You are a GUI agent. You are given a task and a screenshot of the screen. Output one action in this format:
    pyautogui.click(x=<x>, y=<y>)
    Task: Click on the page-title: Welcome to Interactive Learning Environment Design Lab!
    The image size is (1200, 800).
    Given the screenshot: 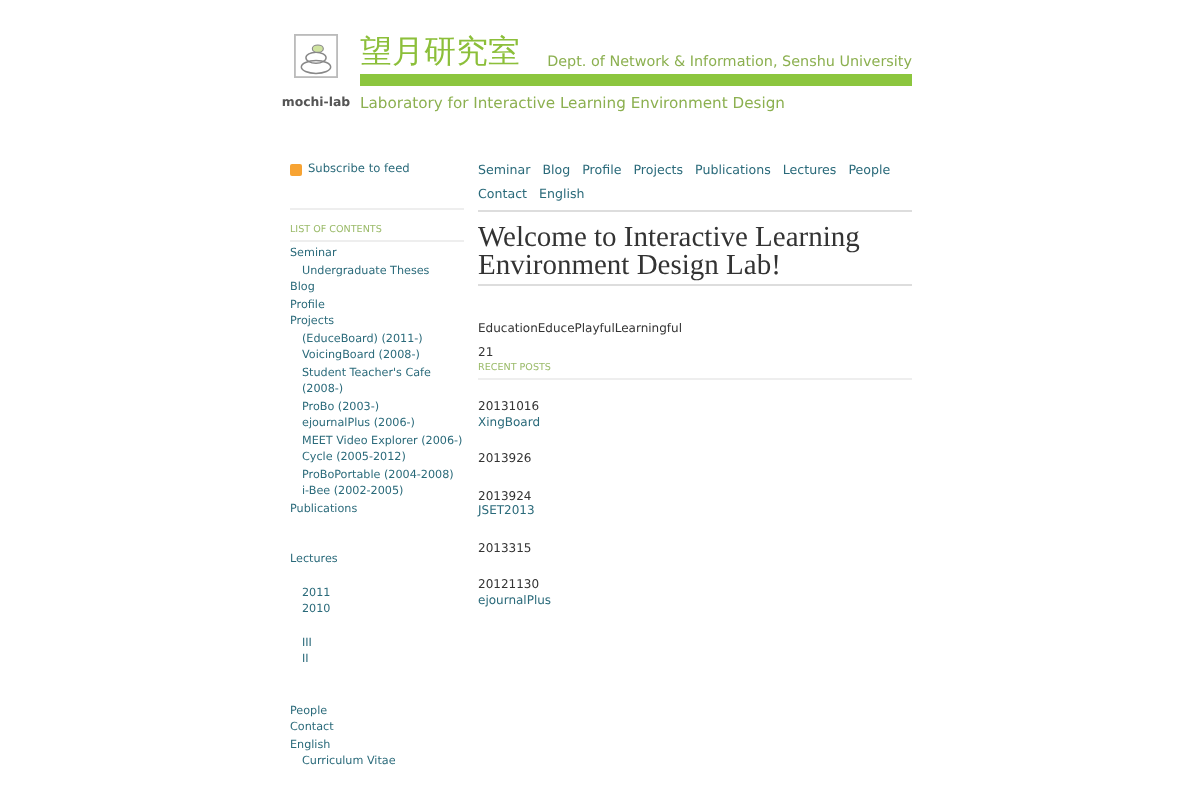 What is the action you would take?
    pyautogui.click(x=695, y=255)
    